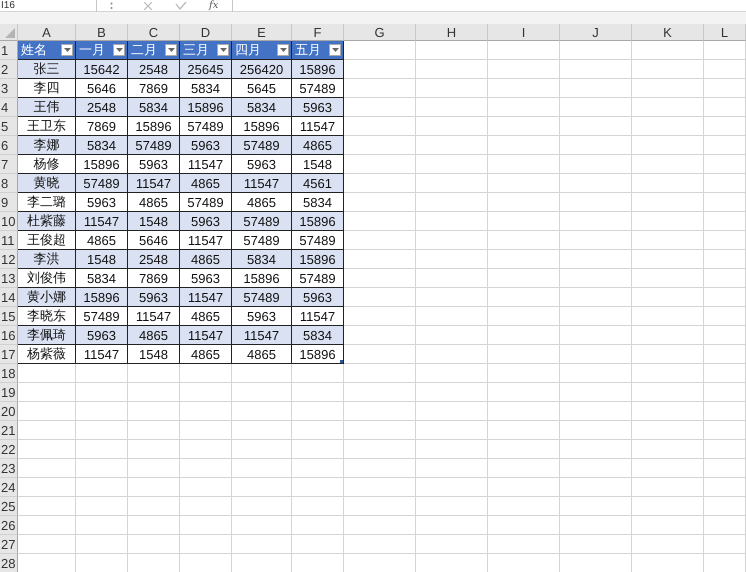 The width and height of the screenshot is (746, 572). What do you see at coordinates (9, 544) in the screenshot?
I see `row-header: 27` at bounding box center [9, 544].